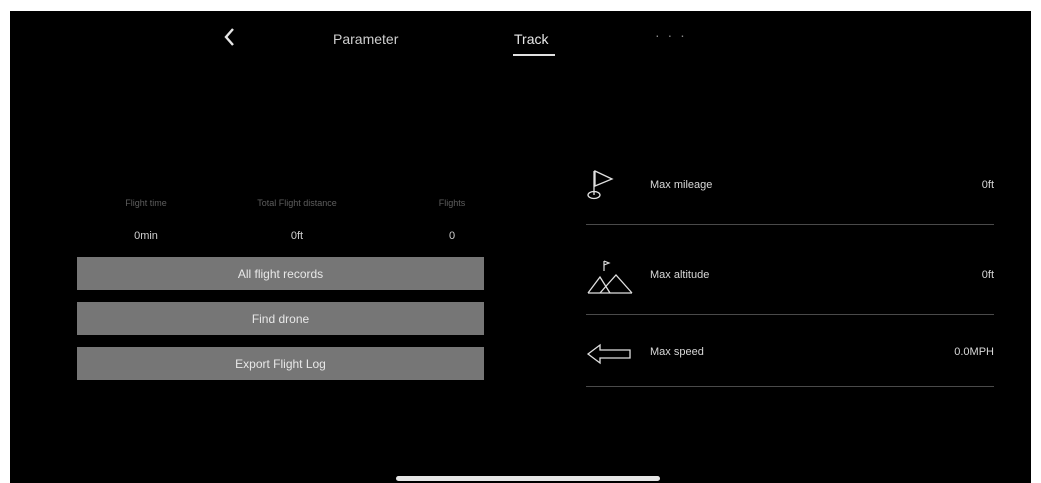 The height and width of the screenshot is (483, 1041). Describe the element at coordinates (297, 203) in the screenshot. I see `total-distance-label: Total Flight distance` at that location.